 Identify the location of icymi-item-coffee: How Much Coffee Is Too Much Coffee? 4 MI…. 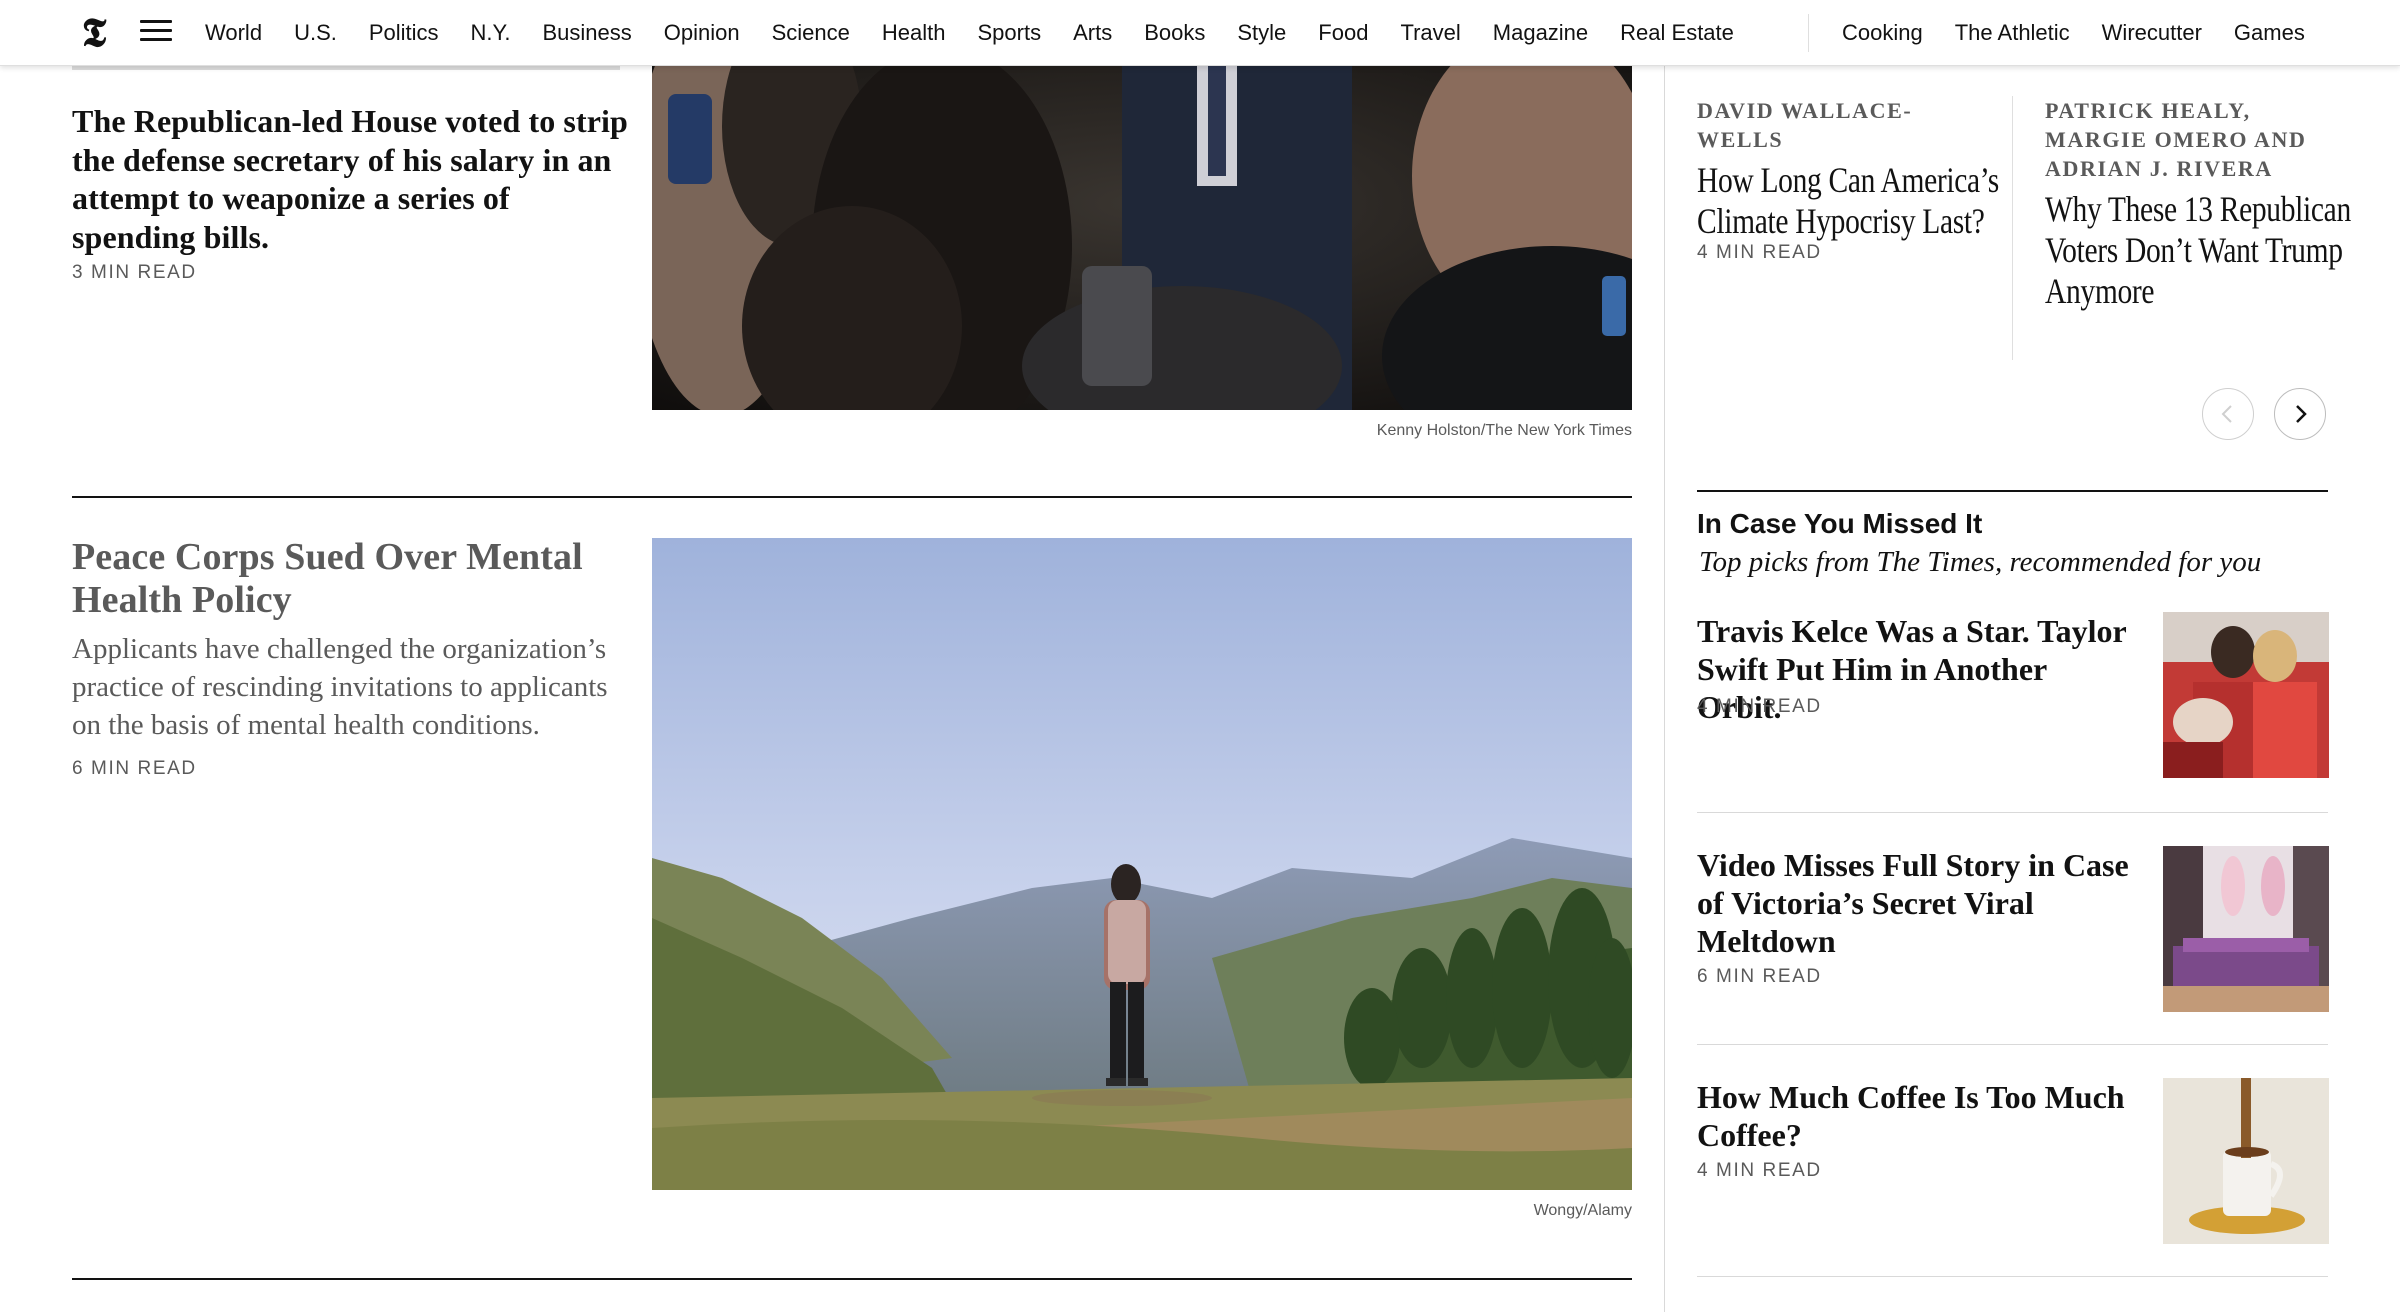
(2013, 1162).